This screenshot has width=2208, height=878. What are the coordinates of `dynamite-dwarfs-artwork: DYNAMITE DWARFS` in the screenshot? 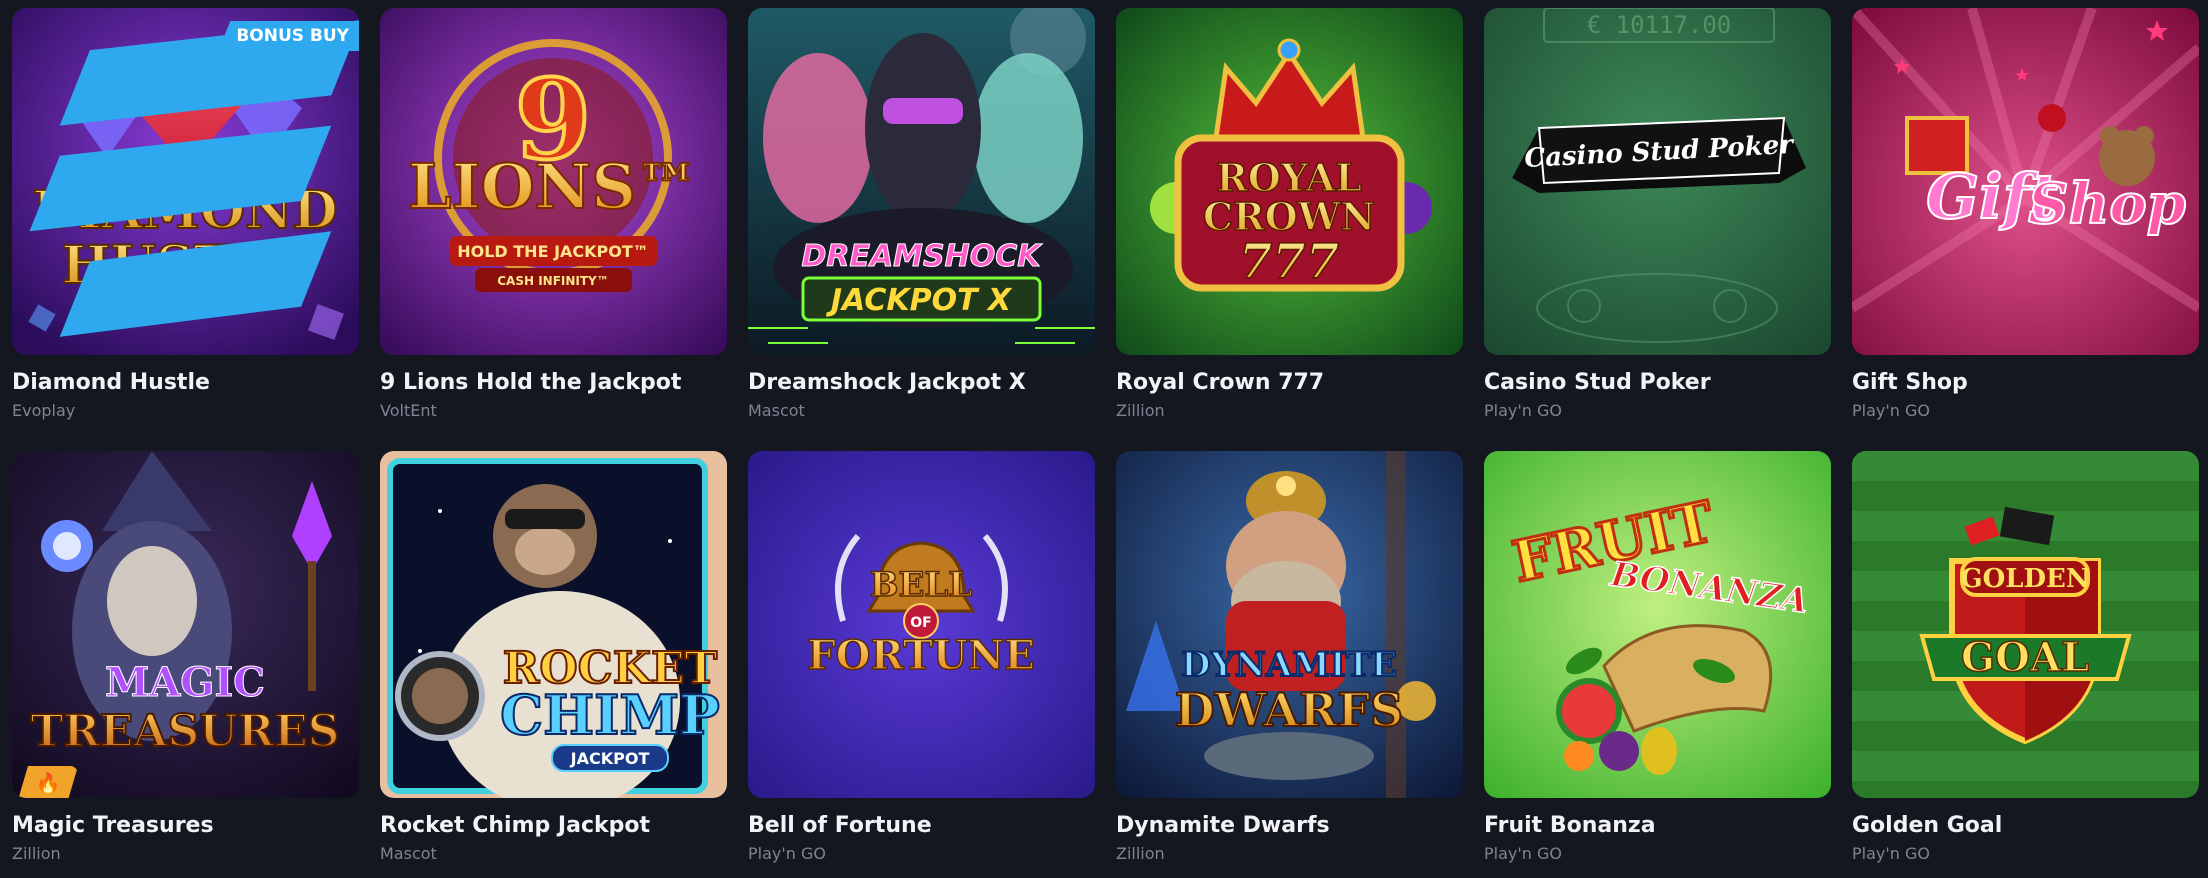 It's located at (1289, 624).